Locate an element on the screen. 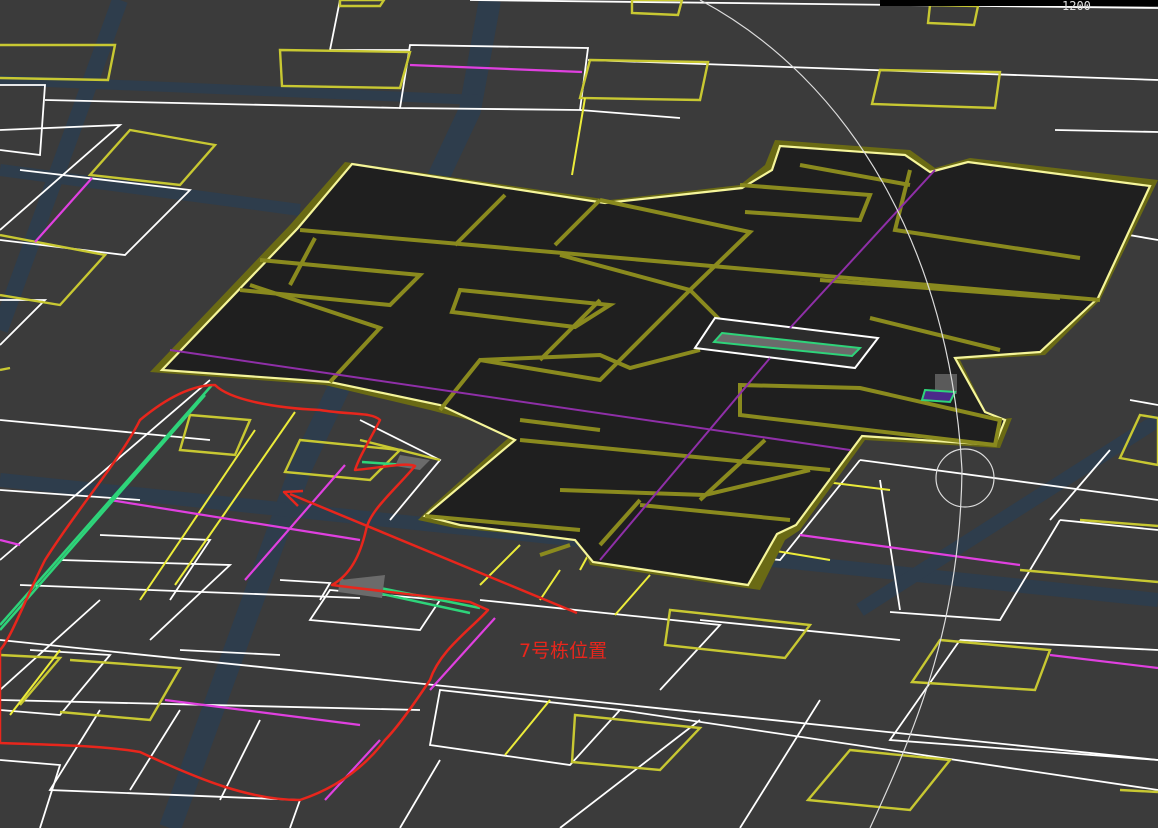  building-7-location-label: 7号栋位置 is located at coordinates (563, 651).